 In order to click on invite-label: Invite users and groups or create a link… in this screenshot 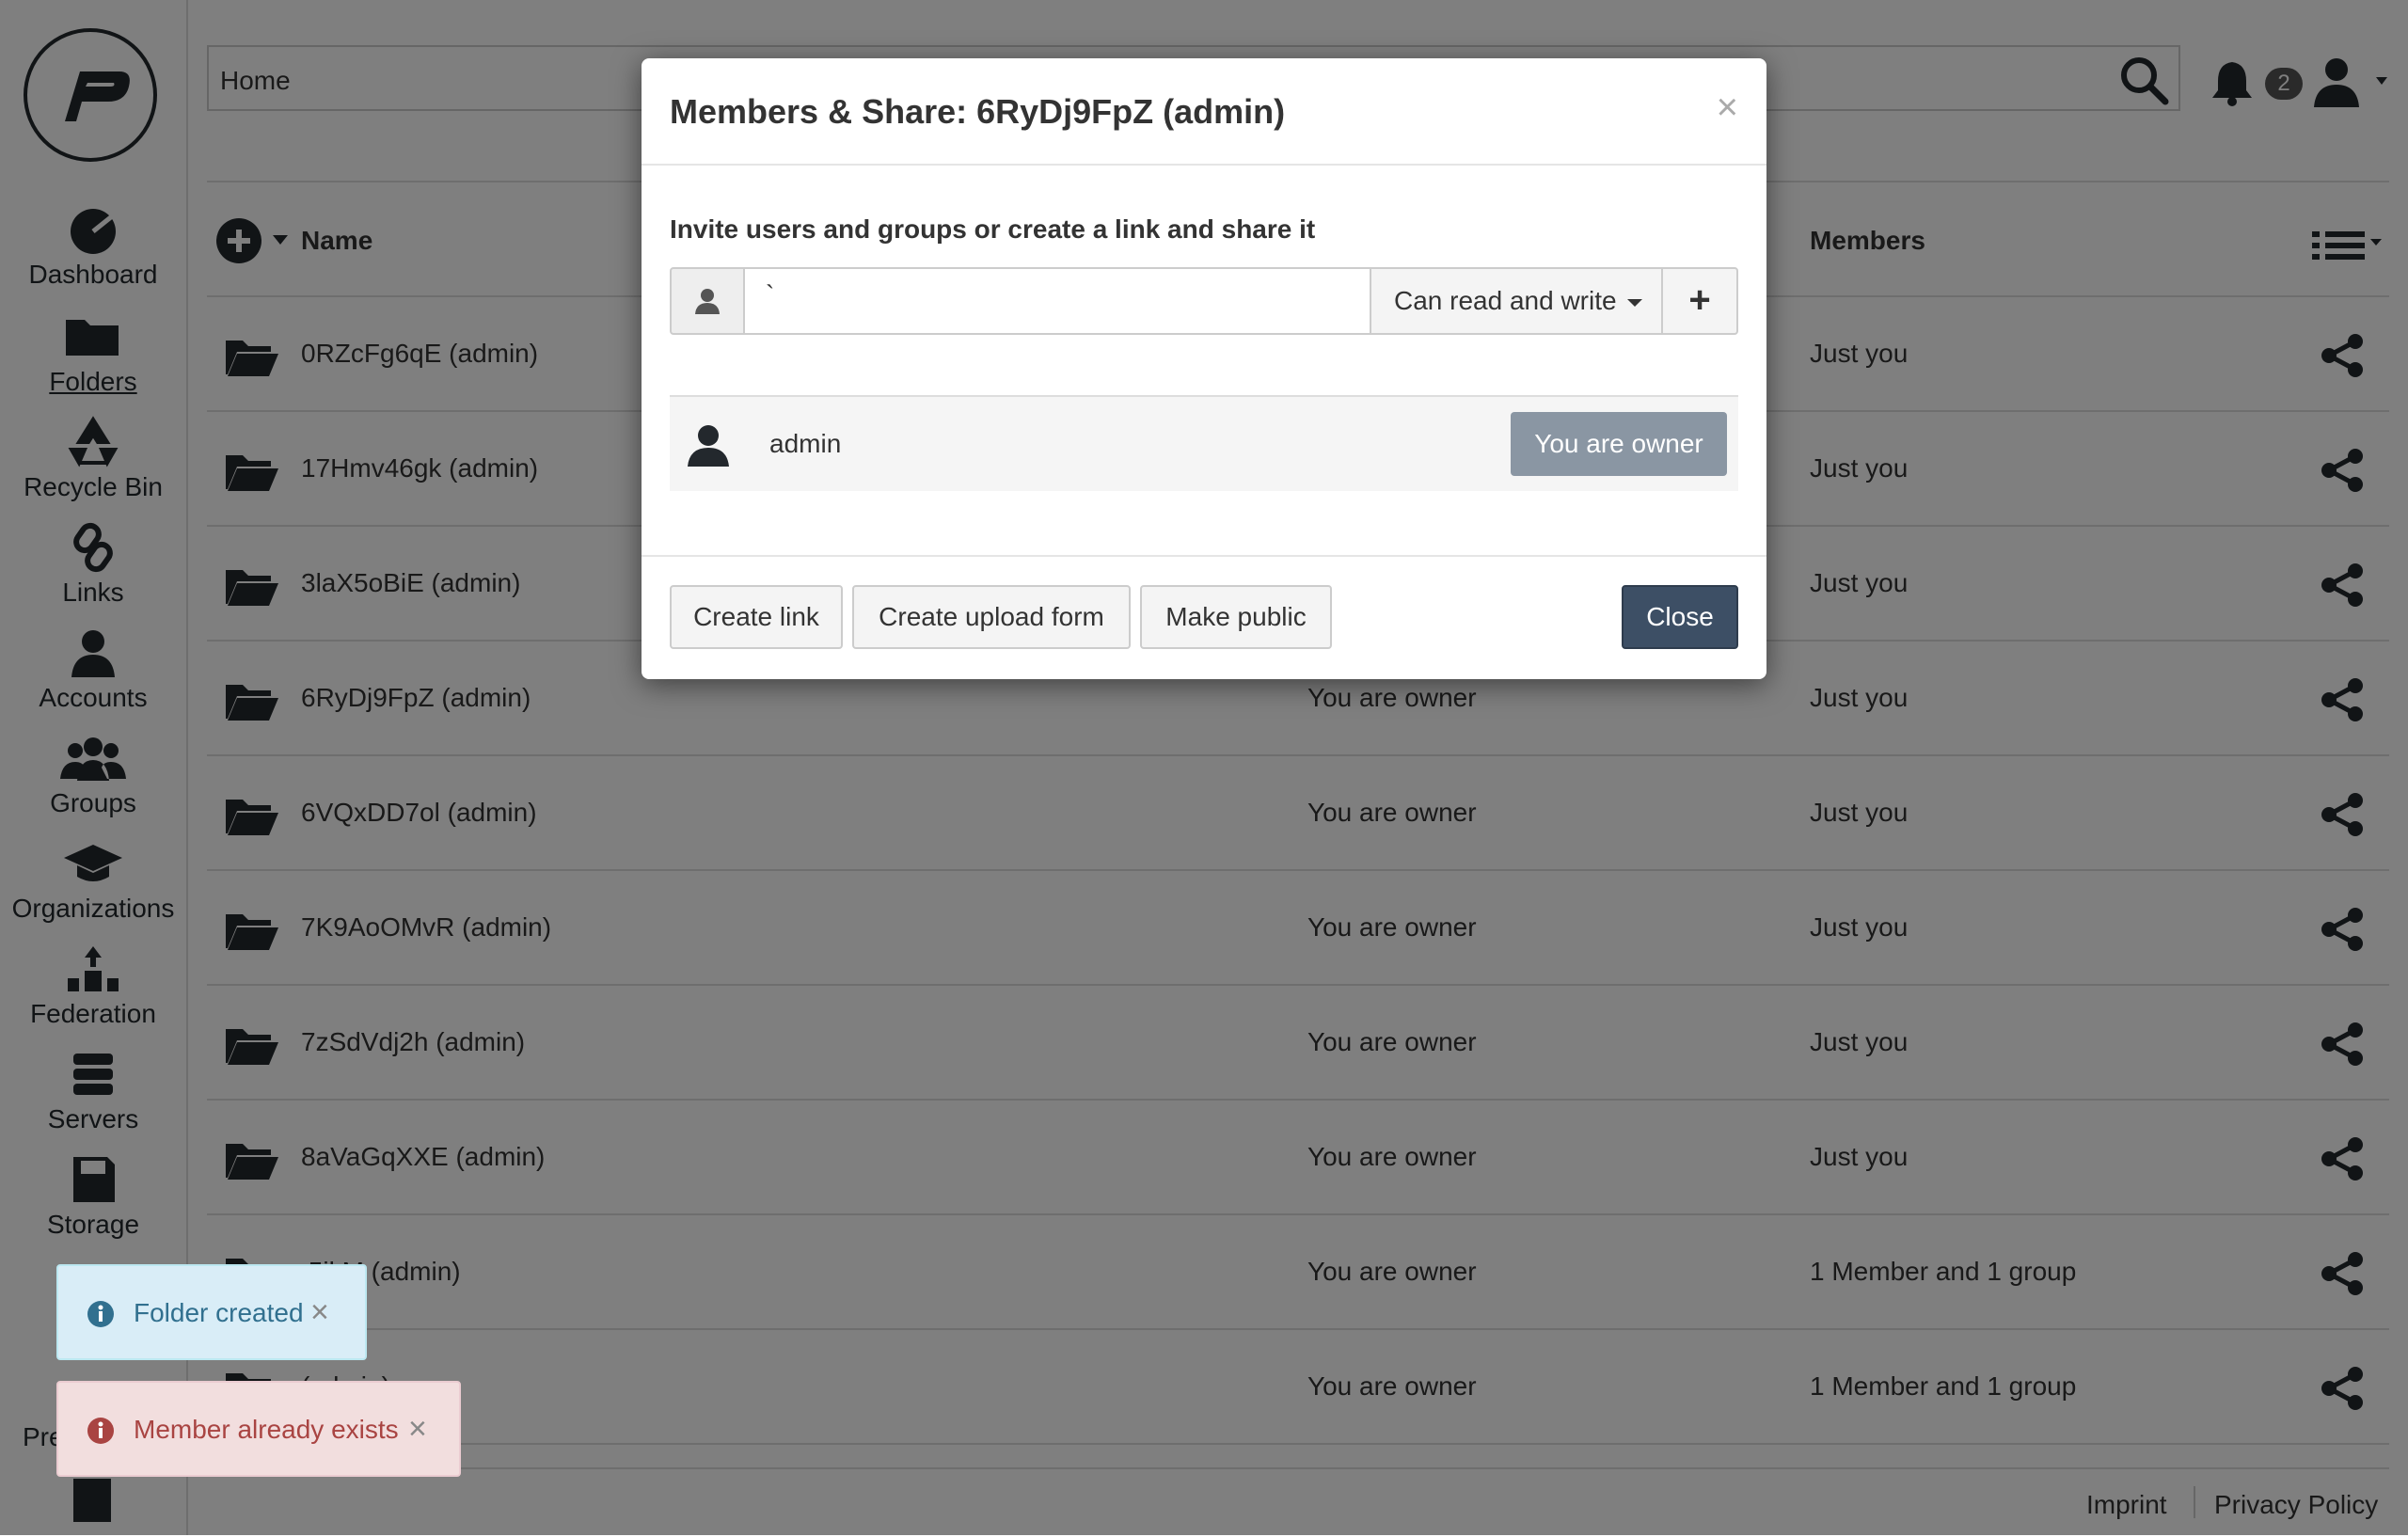, I will do `click(993, 229)`.